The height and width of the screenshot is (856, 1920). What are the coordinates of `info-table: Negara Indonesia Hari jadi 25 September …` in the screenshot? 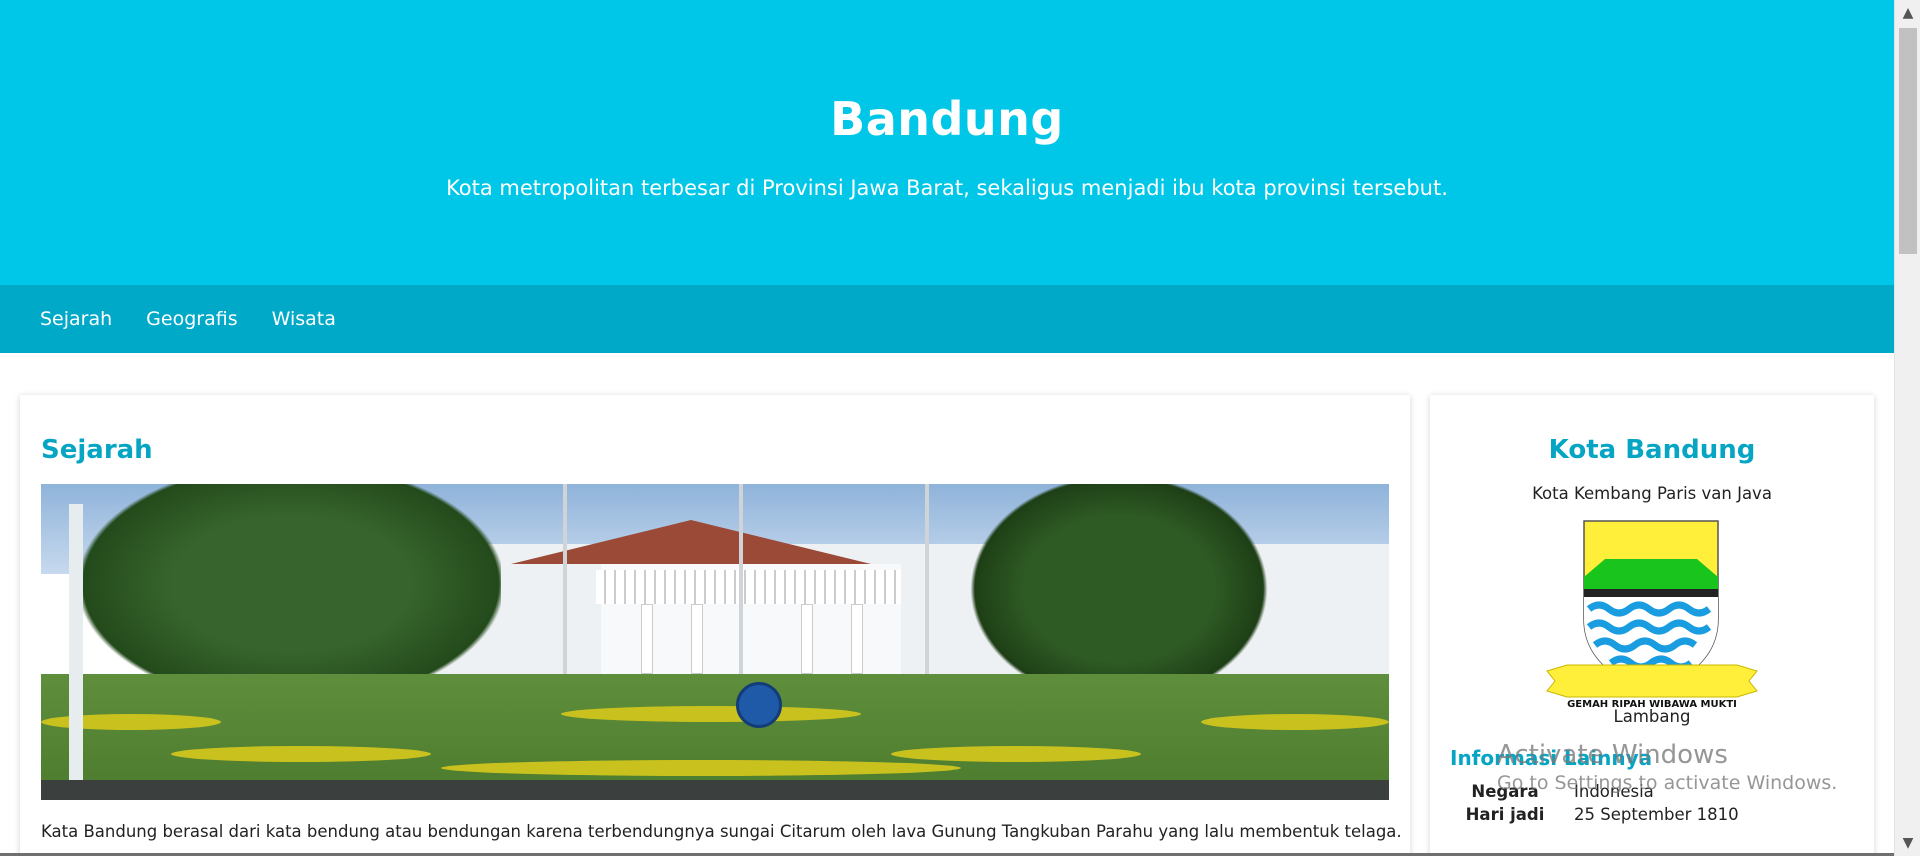 It's located at (1601, 803).